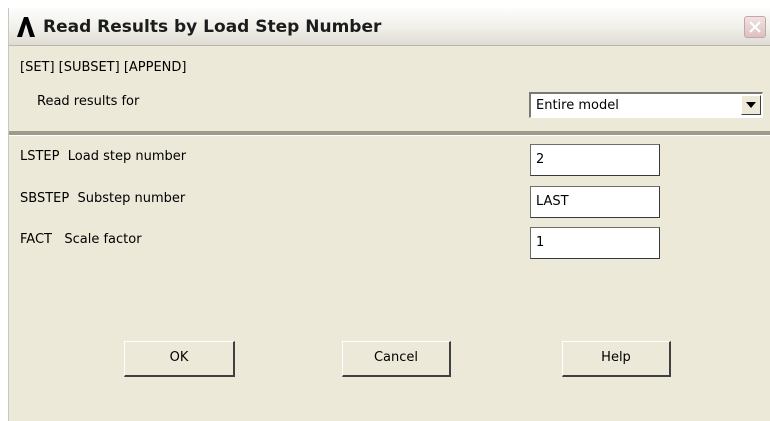 The height and width of the screenshot is (421, 770). I want to click on close-icon, so click(755, 27).